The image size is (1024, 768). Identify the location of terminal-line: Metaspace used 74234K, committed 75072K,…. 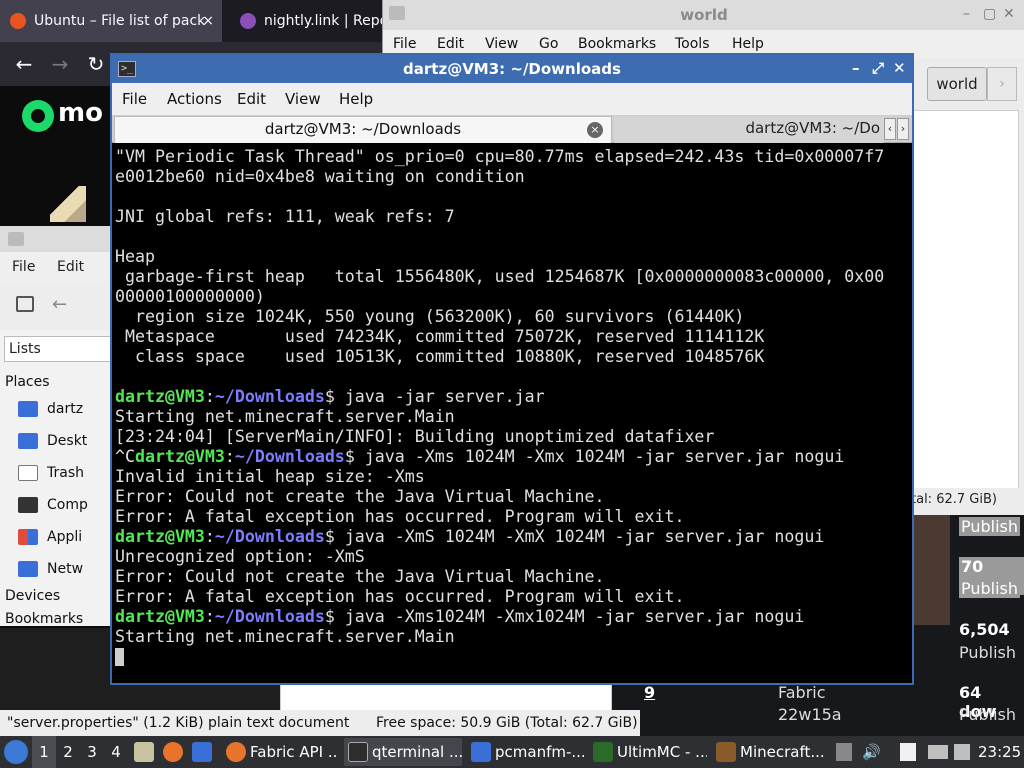
(440, 336).